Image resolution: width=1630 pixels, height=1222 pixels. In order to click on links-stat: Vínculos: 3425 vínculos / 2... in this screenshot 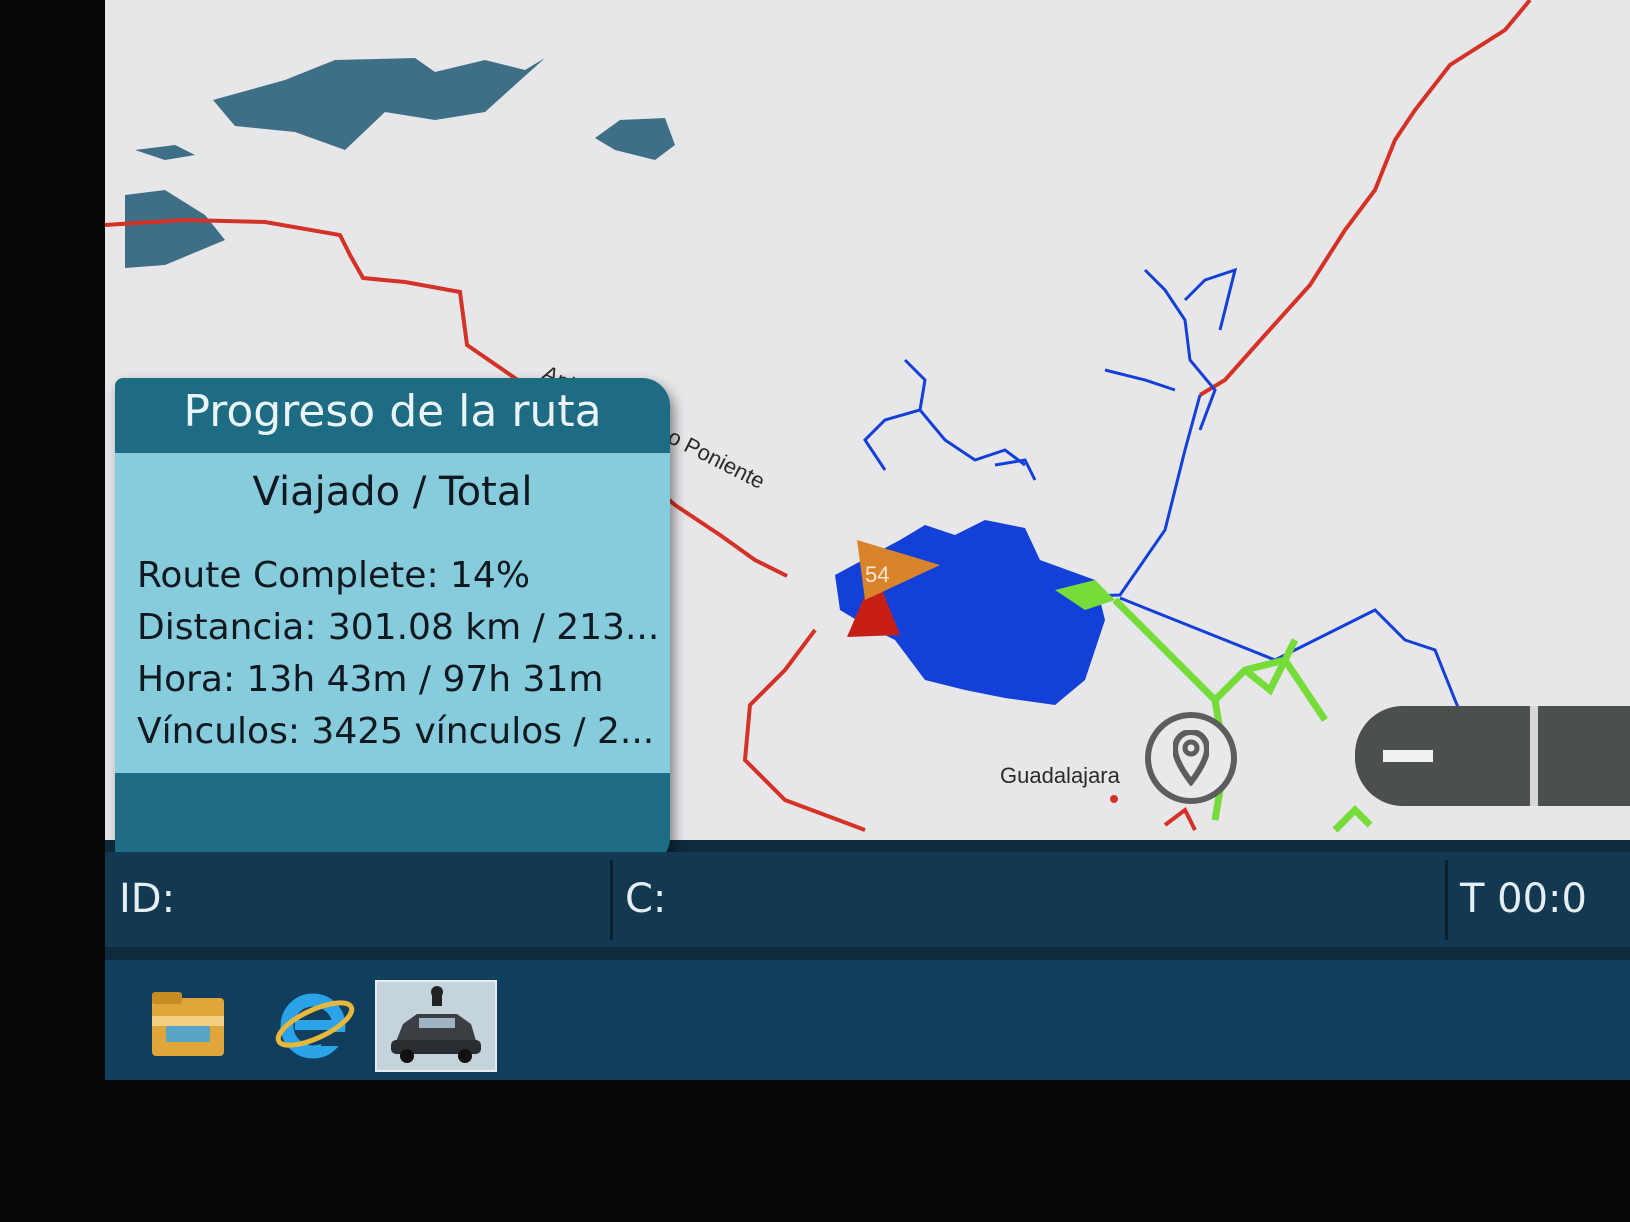, I will do `click(396, 731)`.